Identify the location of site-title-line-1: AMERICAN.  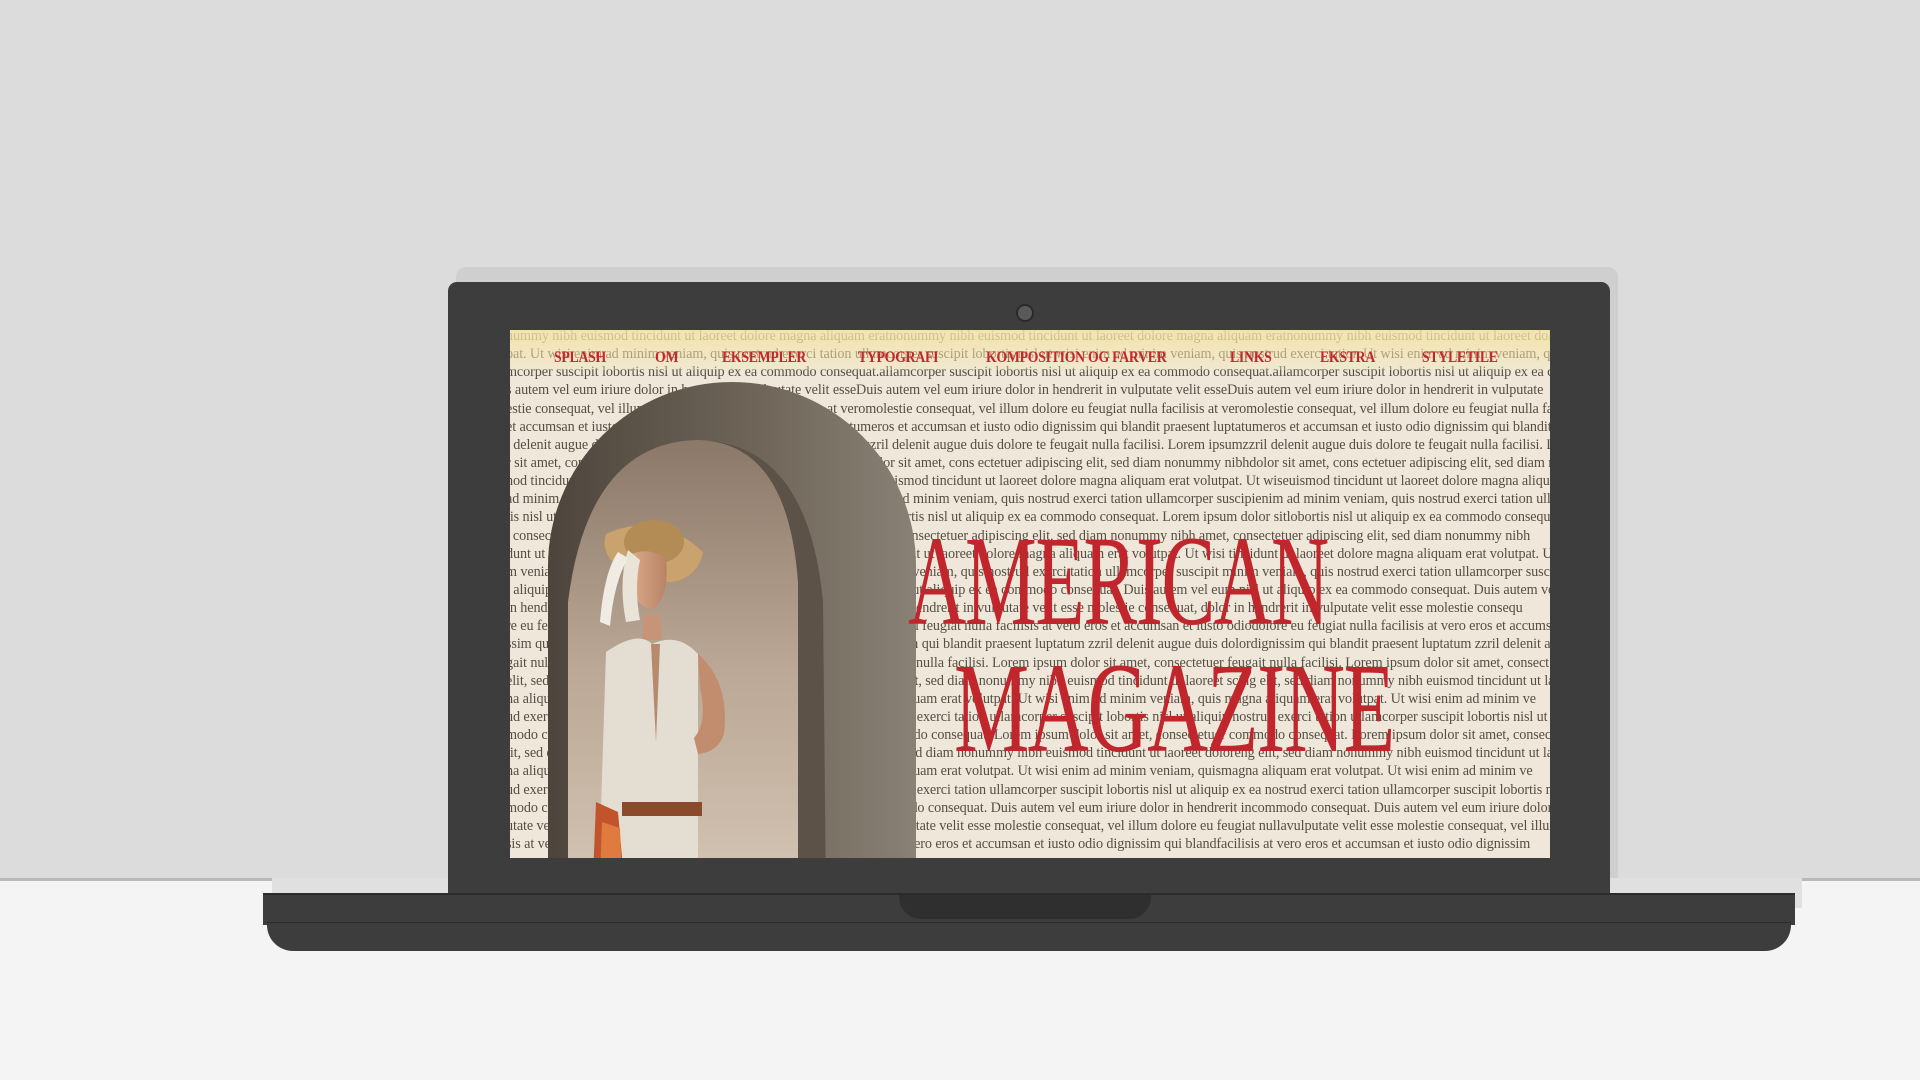
(1118, 581).